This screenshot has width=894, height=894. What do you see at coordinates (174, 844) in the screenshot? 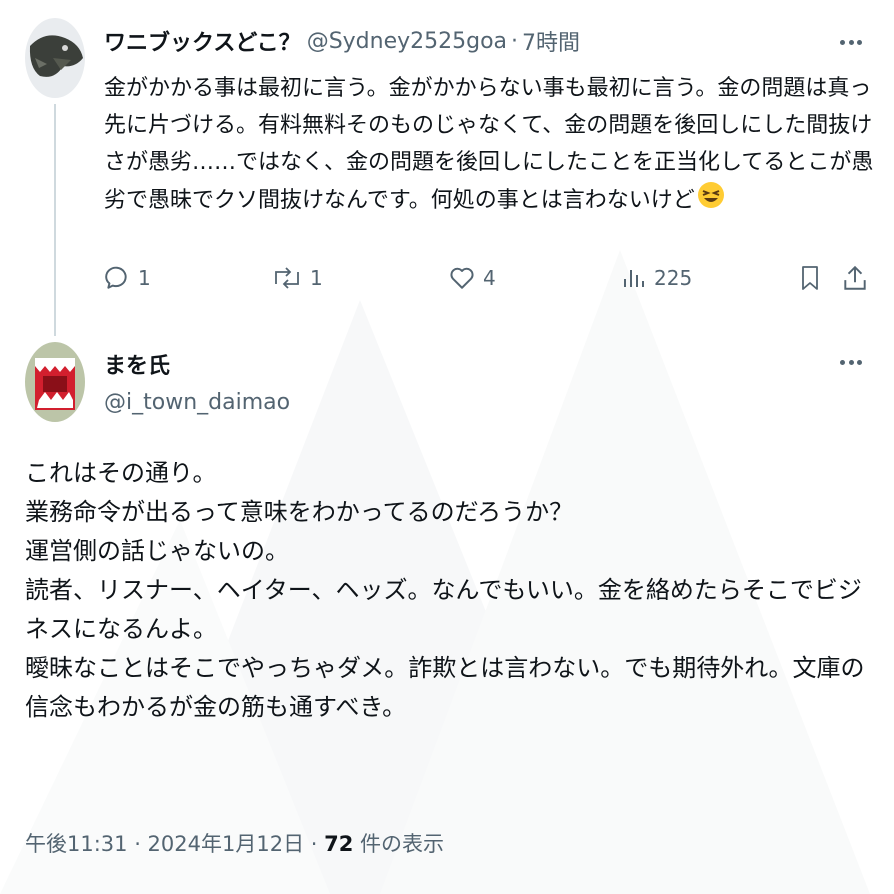
I see `tweet2-timestamp: 午後11:31 · 2024年1月12日 ·` at bounding box center [174, 844].